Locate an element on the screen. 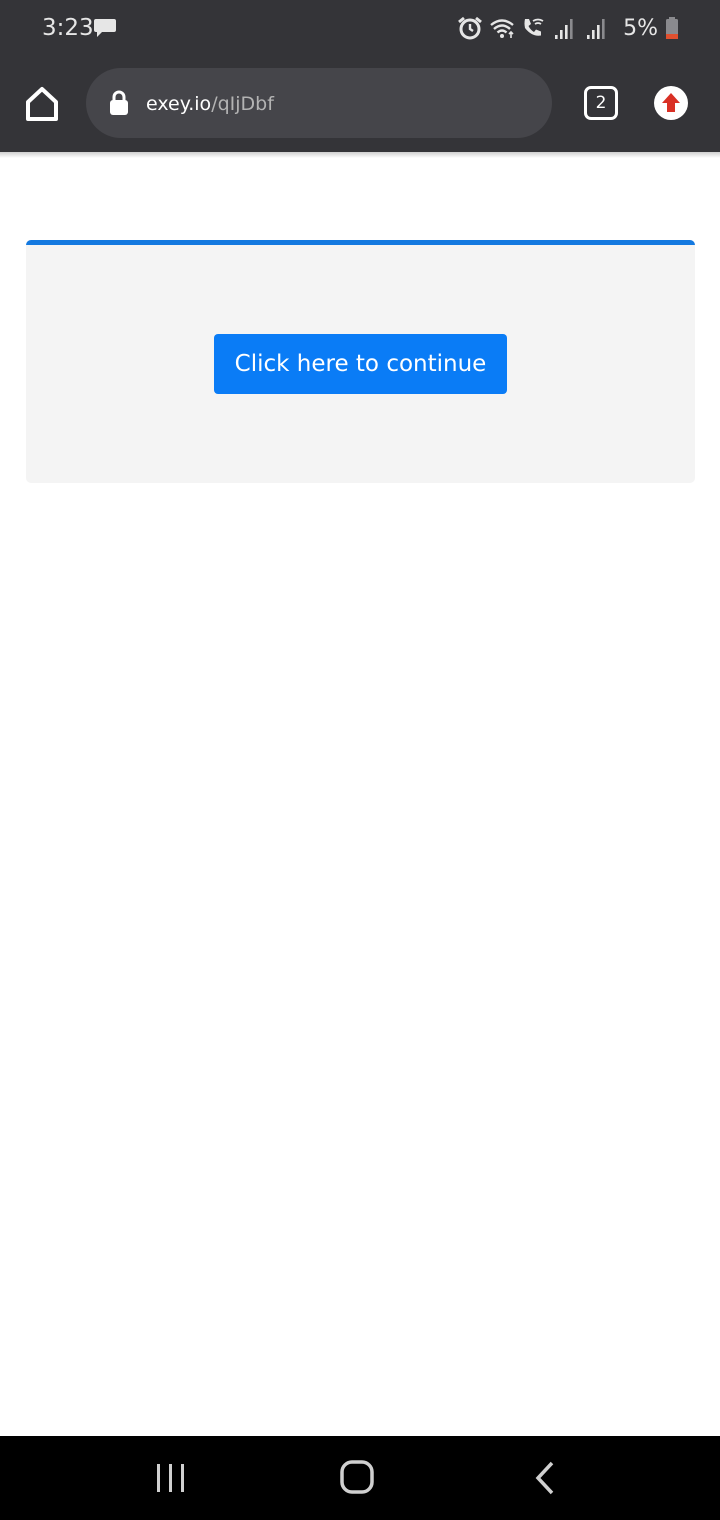 The height and width of the screenshot is (1520, 720). url-domain: exey.io is located at coordinates (179, 104).